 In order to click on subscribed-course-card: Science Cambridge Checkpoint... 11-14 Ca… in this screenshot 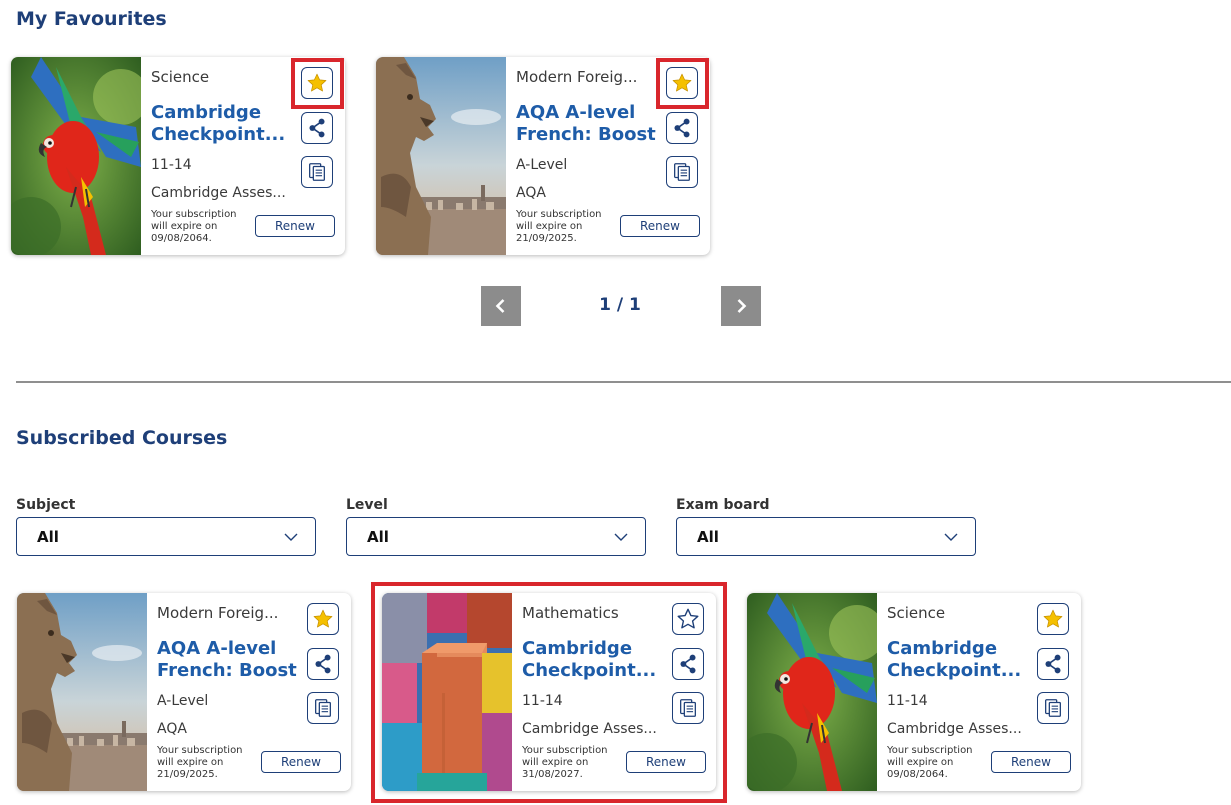, I will do `click(914, 692)`.